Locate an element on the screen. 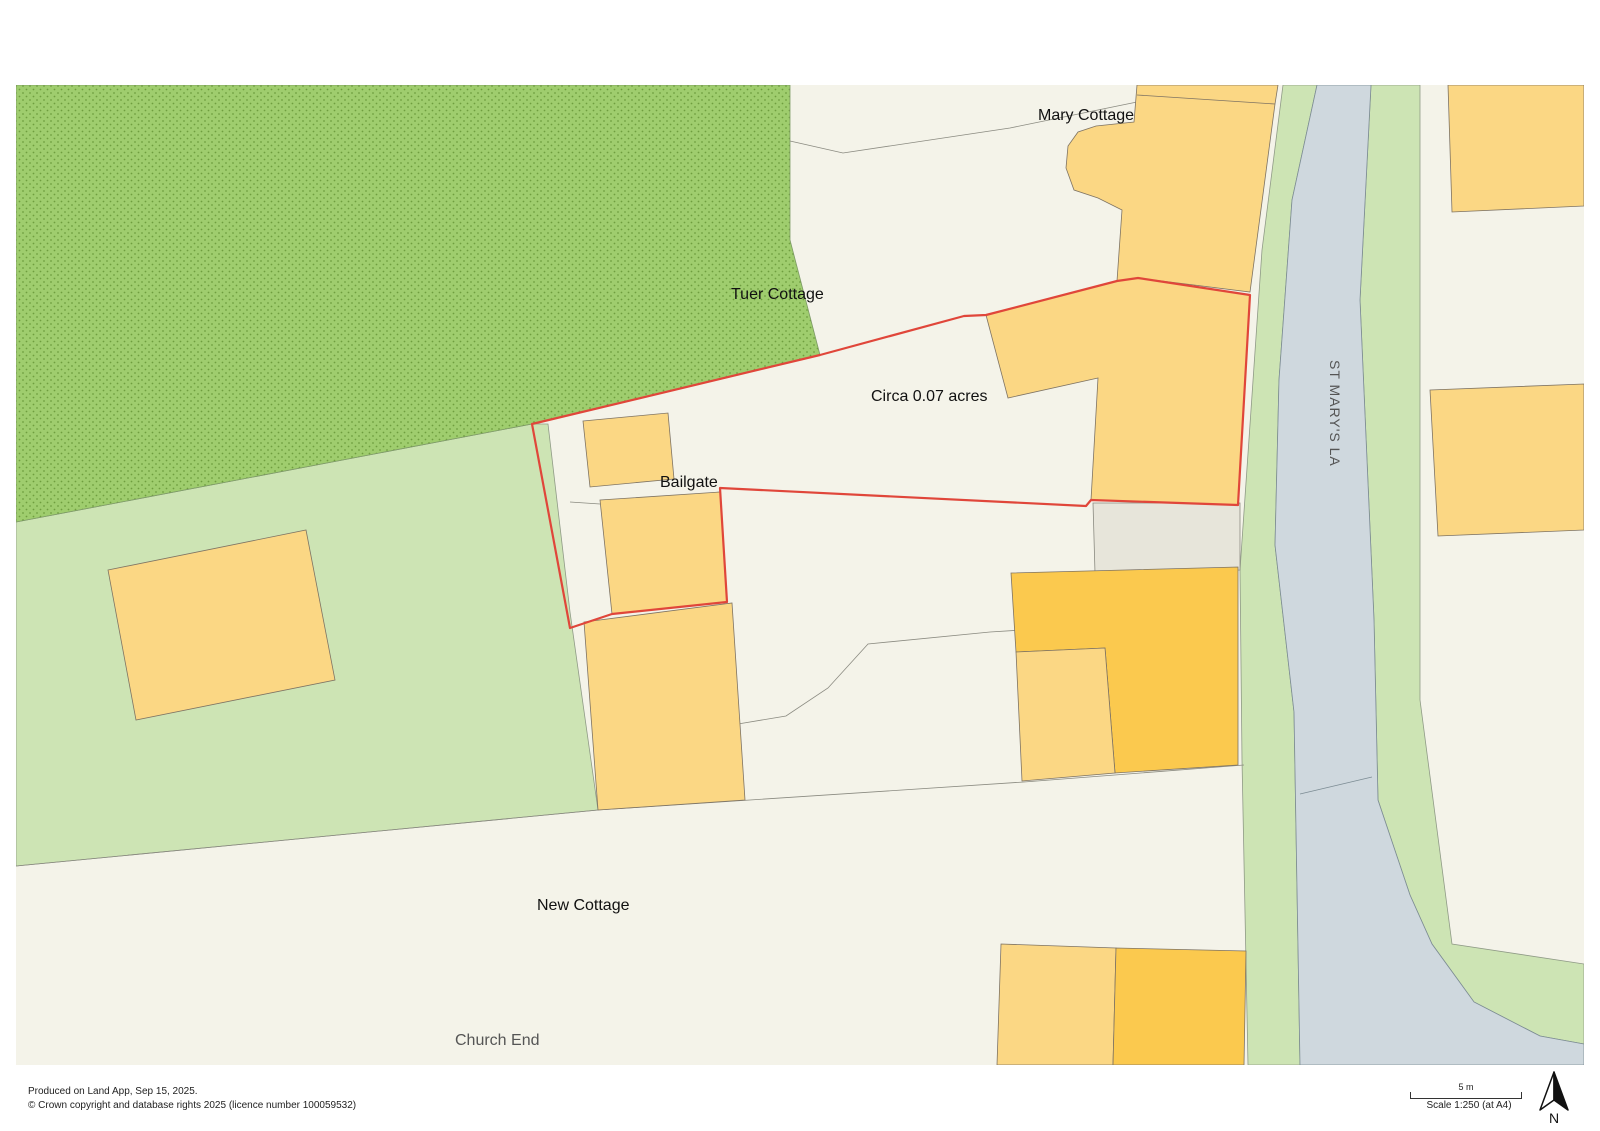  label-new-cottage: New Cottage is located at coordinates (583, 905).